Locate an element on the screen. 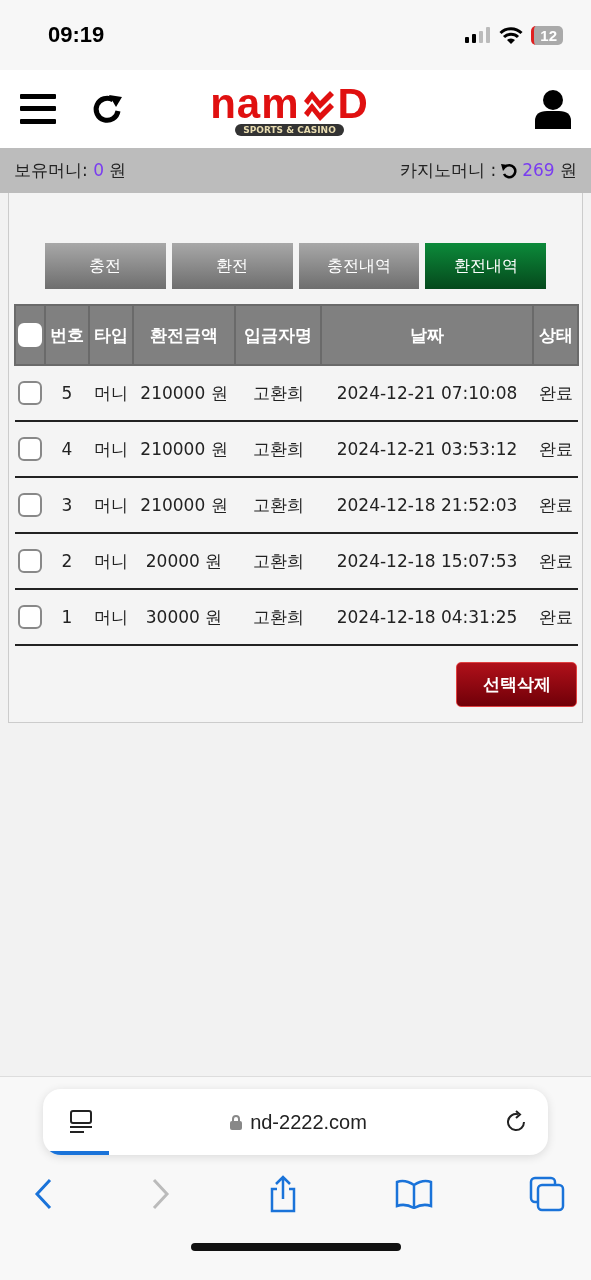  status-time: 09:19 is located at coordinates (76, 35).